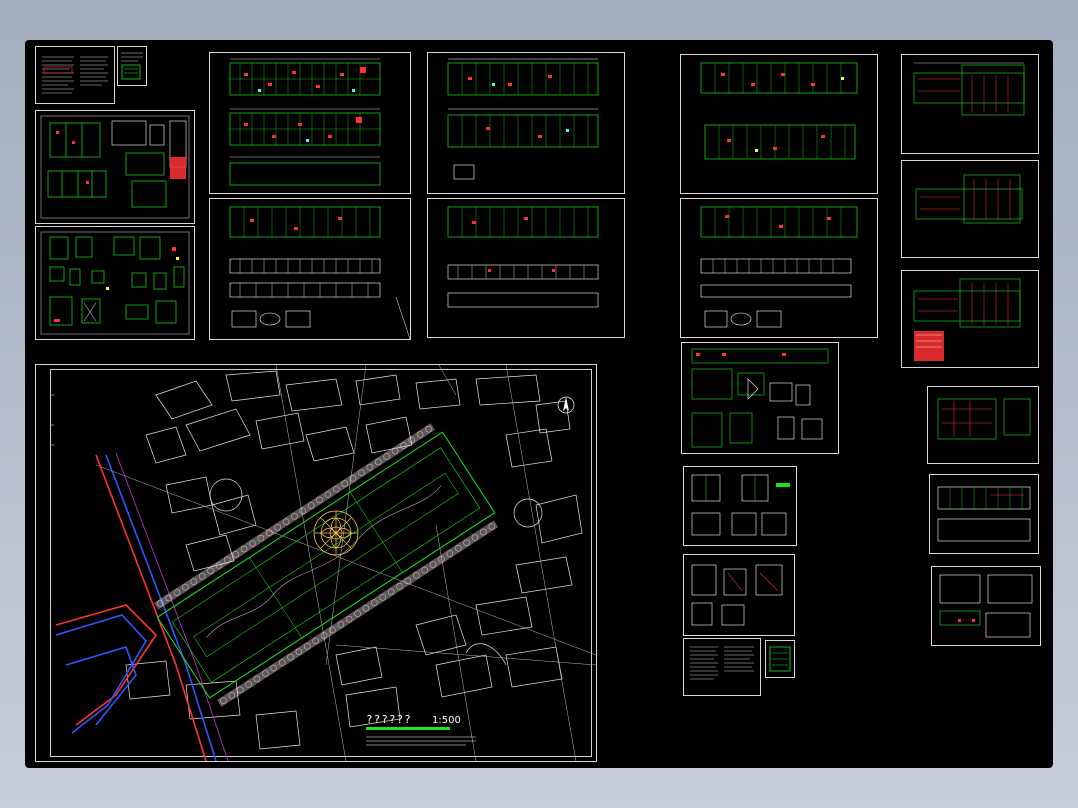 The width and height of the screenshot is (1078, 808). I want to click on legend-sheet, so click(132, 66).